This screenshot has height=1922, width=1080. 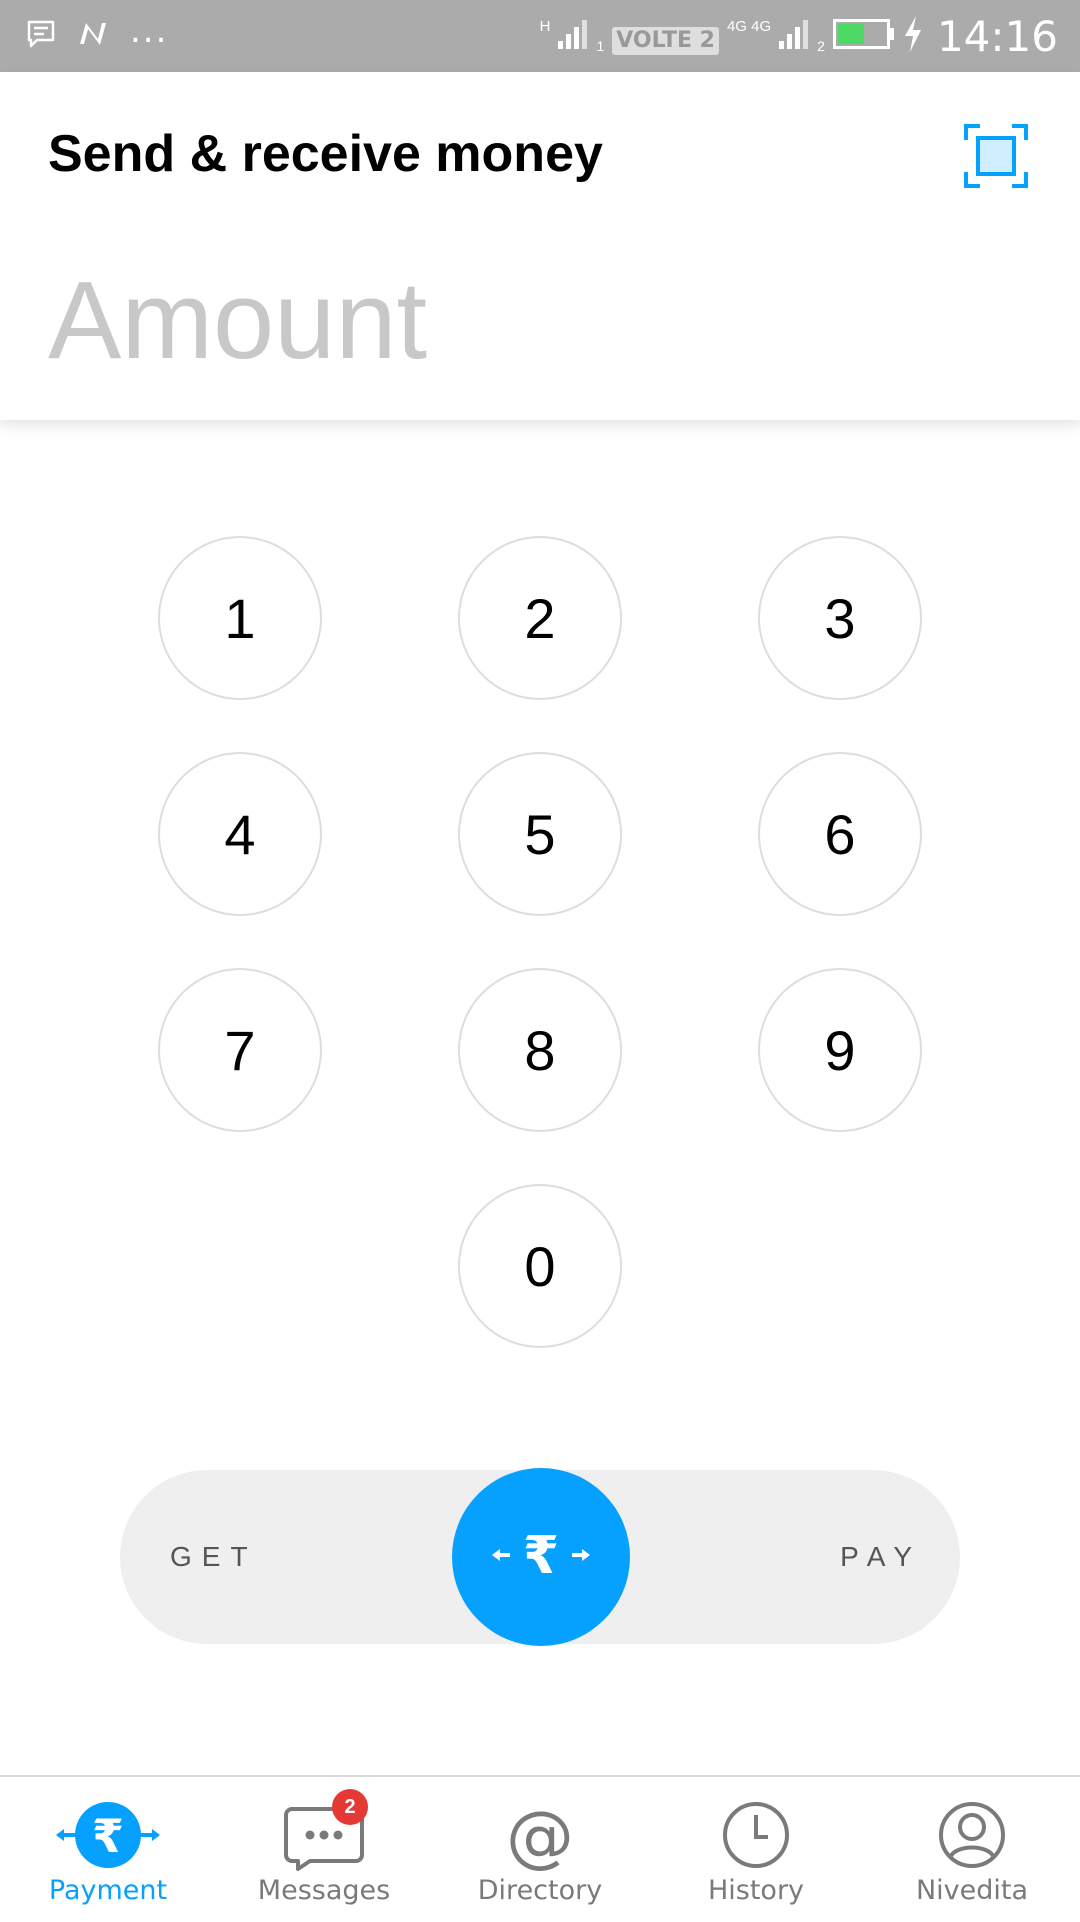 What do you see at coordinates (93, 36) in the screenshot?
I see `n-app-icon` at bounding box center [93, 36].